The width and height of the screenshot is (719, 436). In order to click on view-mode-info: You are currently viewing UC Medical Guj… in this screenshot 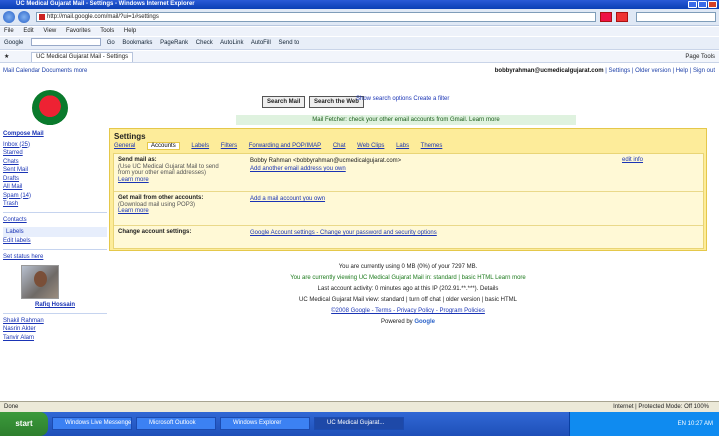, I will do `click(408, 278)`.